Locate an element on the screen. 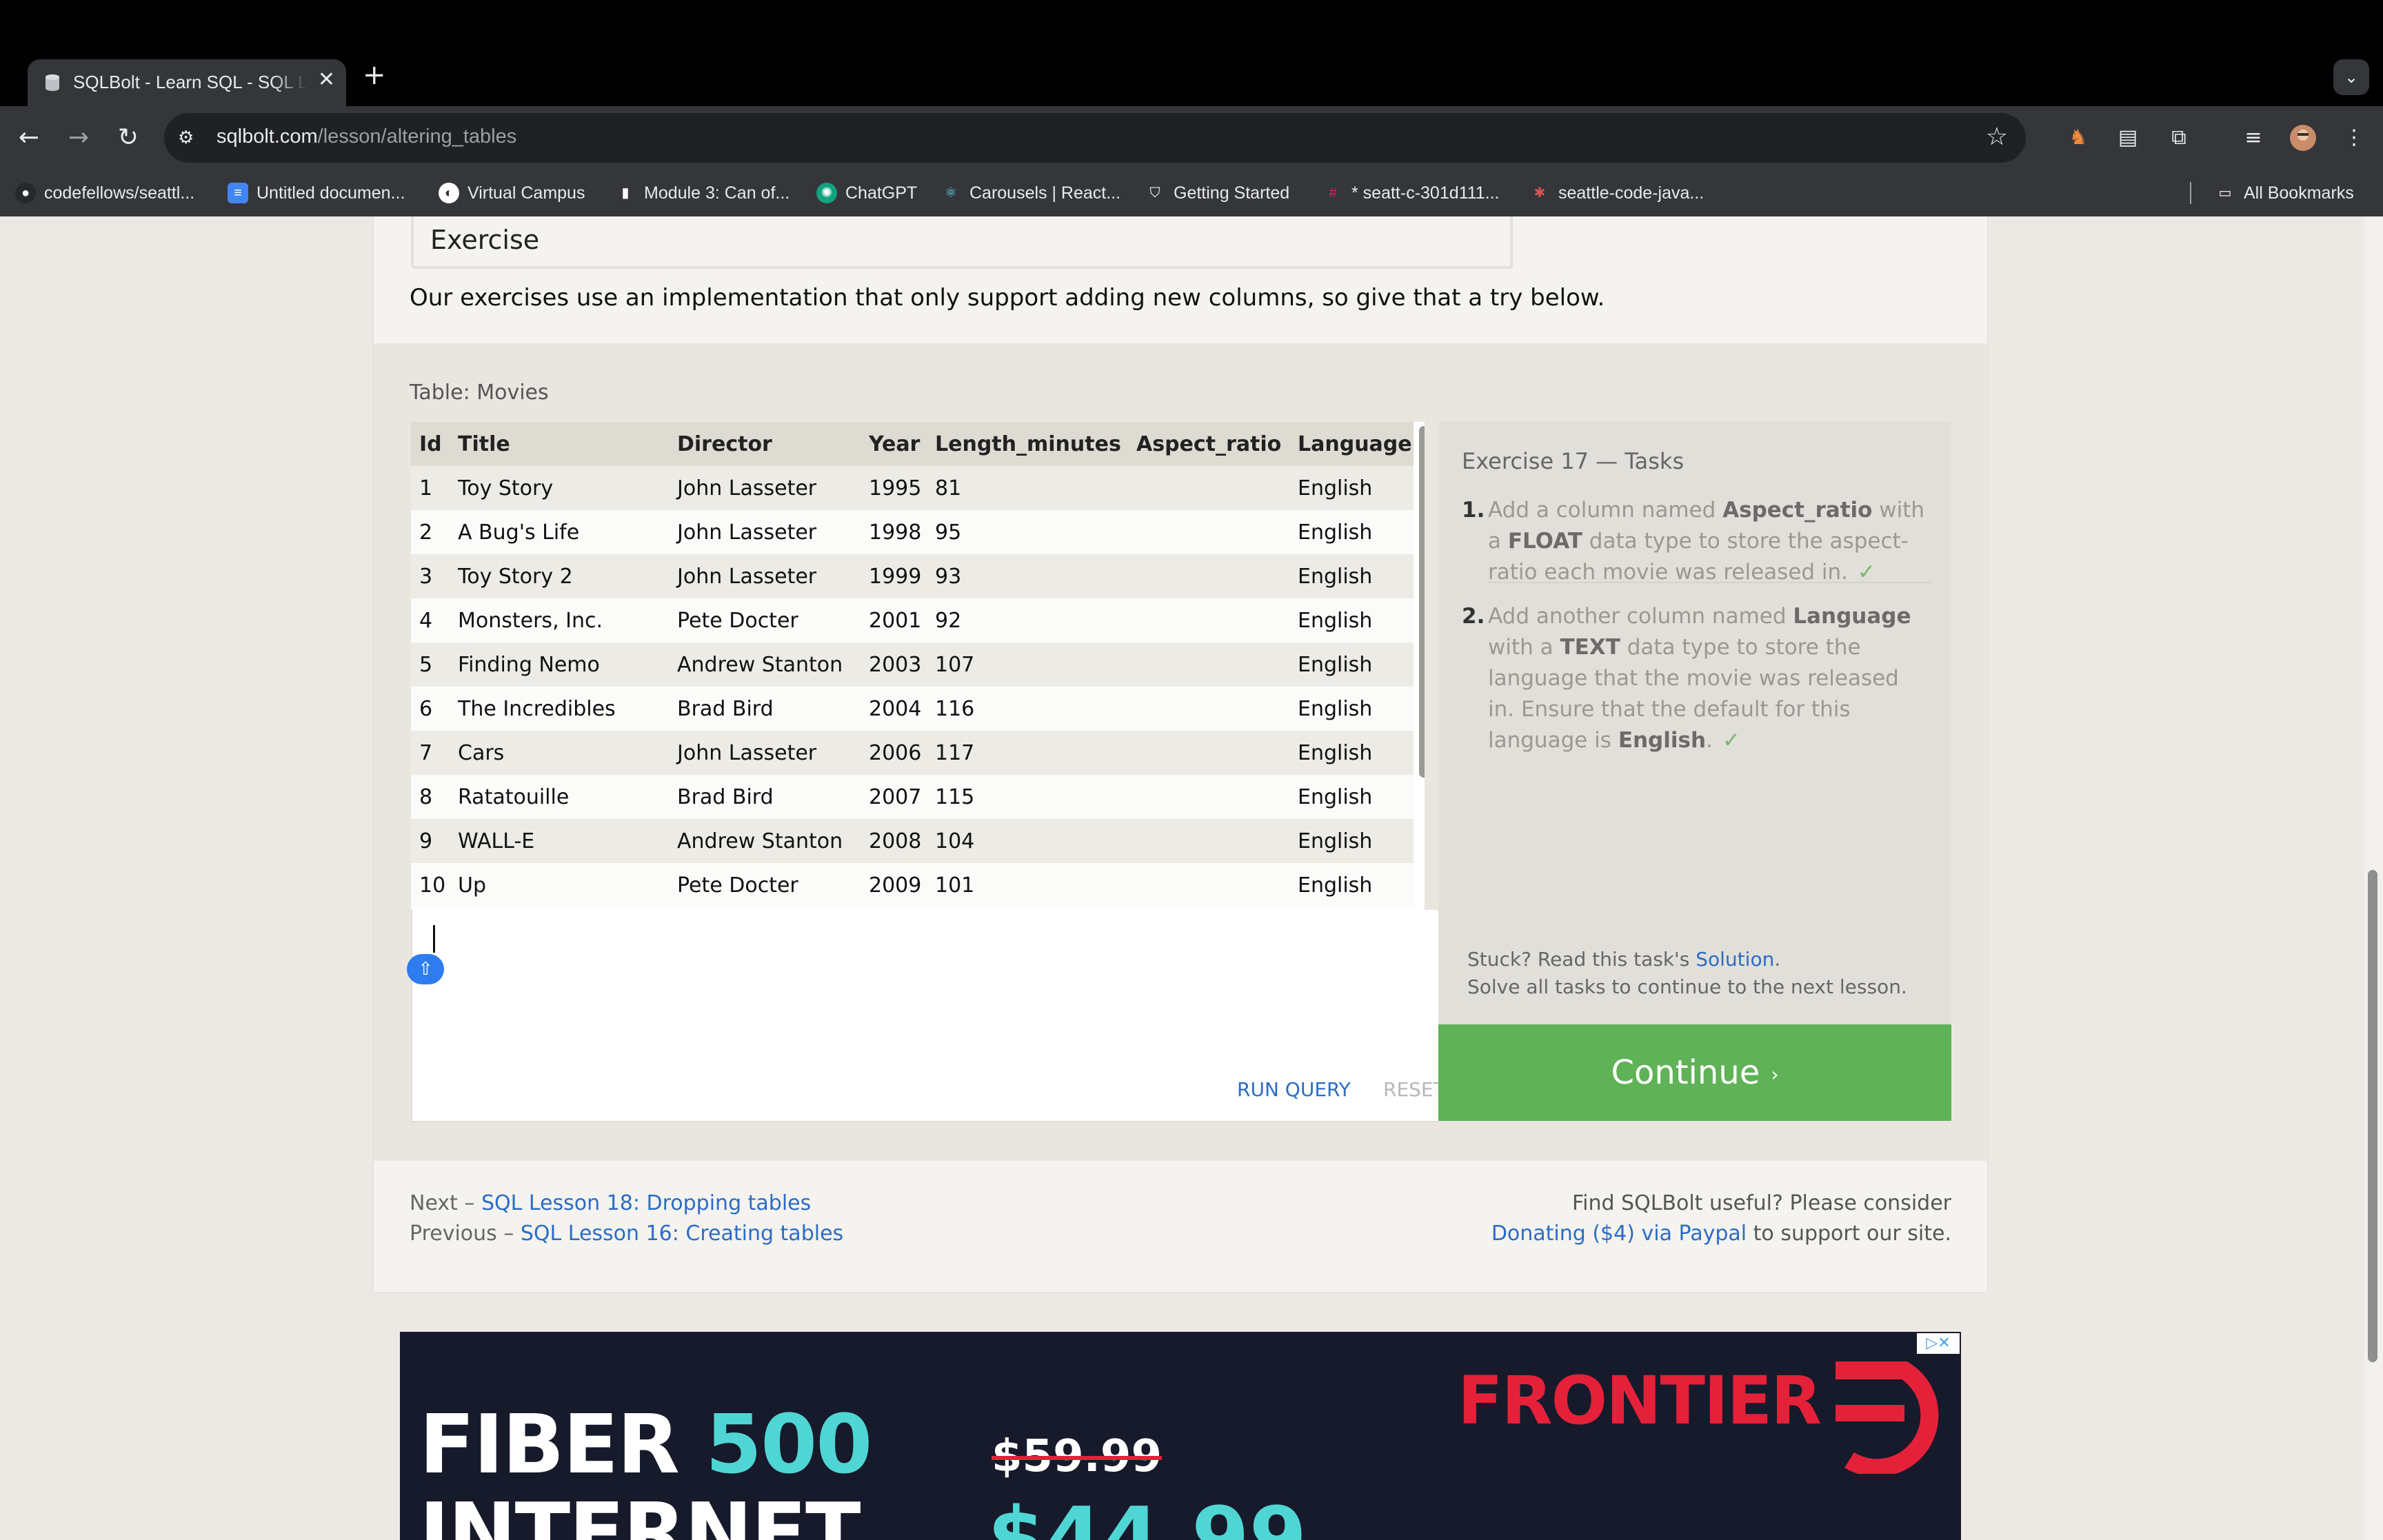  ad-choices-icon: ▷✕ is located at coordinates (1938, 1344).